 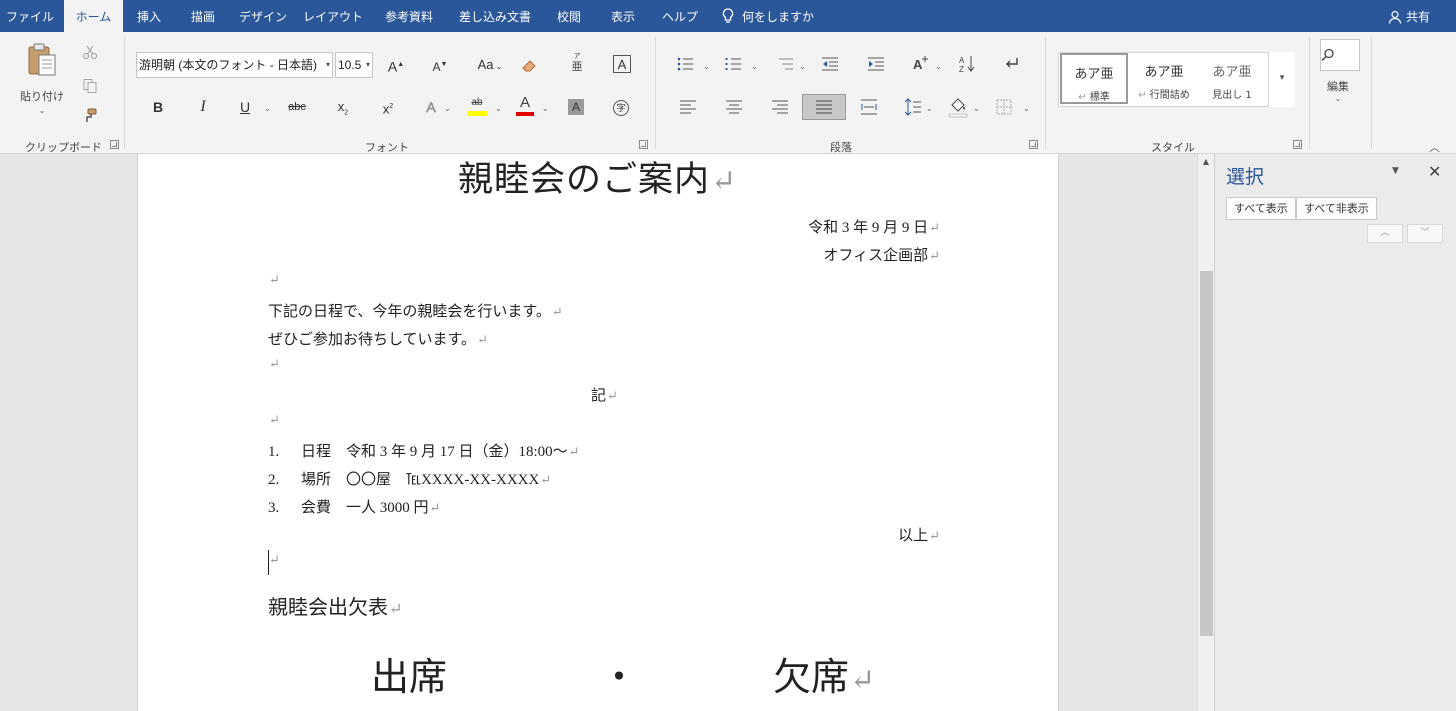 What do you see at coordinates (409, 478) in the screenshot?
I see `list-item: 2. 場所 〇〇屋 ℡XXXX-XX-XXXX↵` at bounding box center [409, 478].